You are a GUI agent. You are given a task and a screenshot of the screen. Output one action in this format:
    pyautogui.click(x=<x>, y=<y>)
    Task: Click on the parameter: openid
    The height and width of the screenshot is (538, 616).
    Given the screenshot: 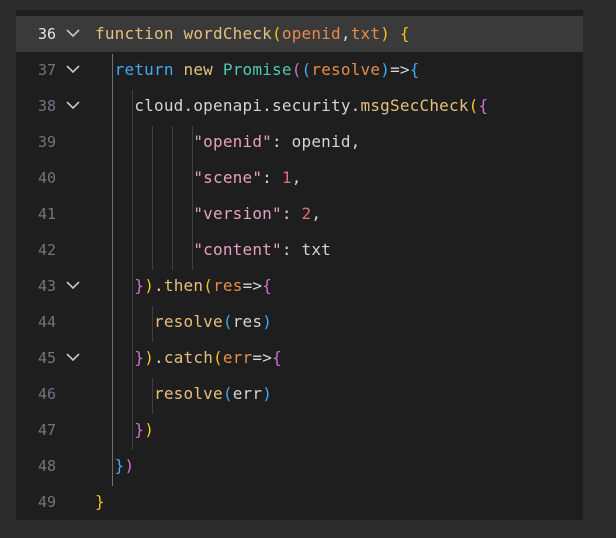 What is the action you would take?
    pyautogui.click(x=311, y=33)
    